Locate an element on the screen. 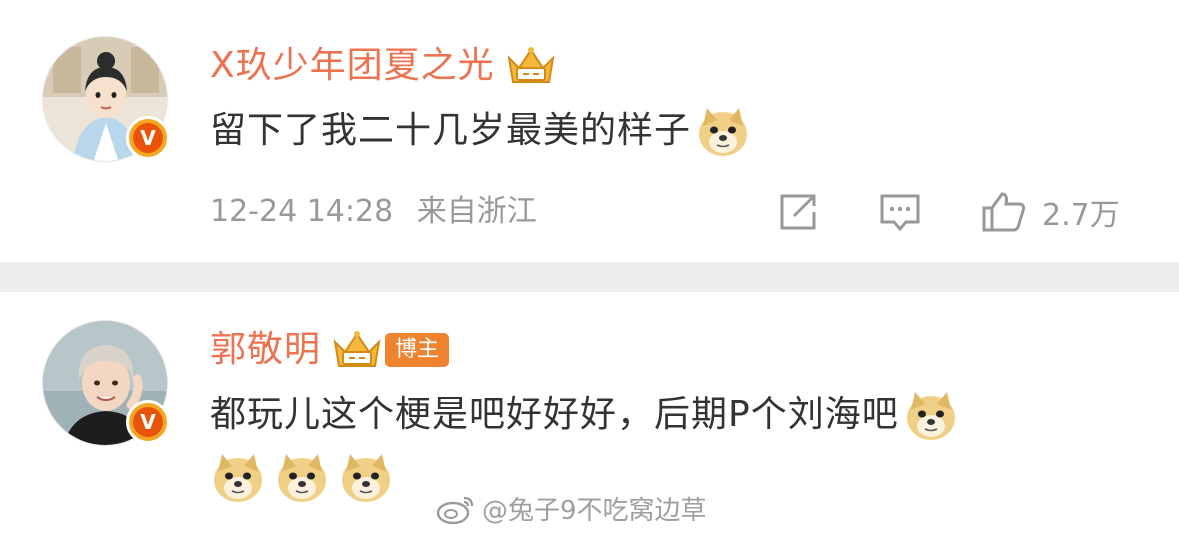 The height and width of the screenshot is (533, 1179). like-button: 2.7万 is located at coordinates (1050, 212).